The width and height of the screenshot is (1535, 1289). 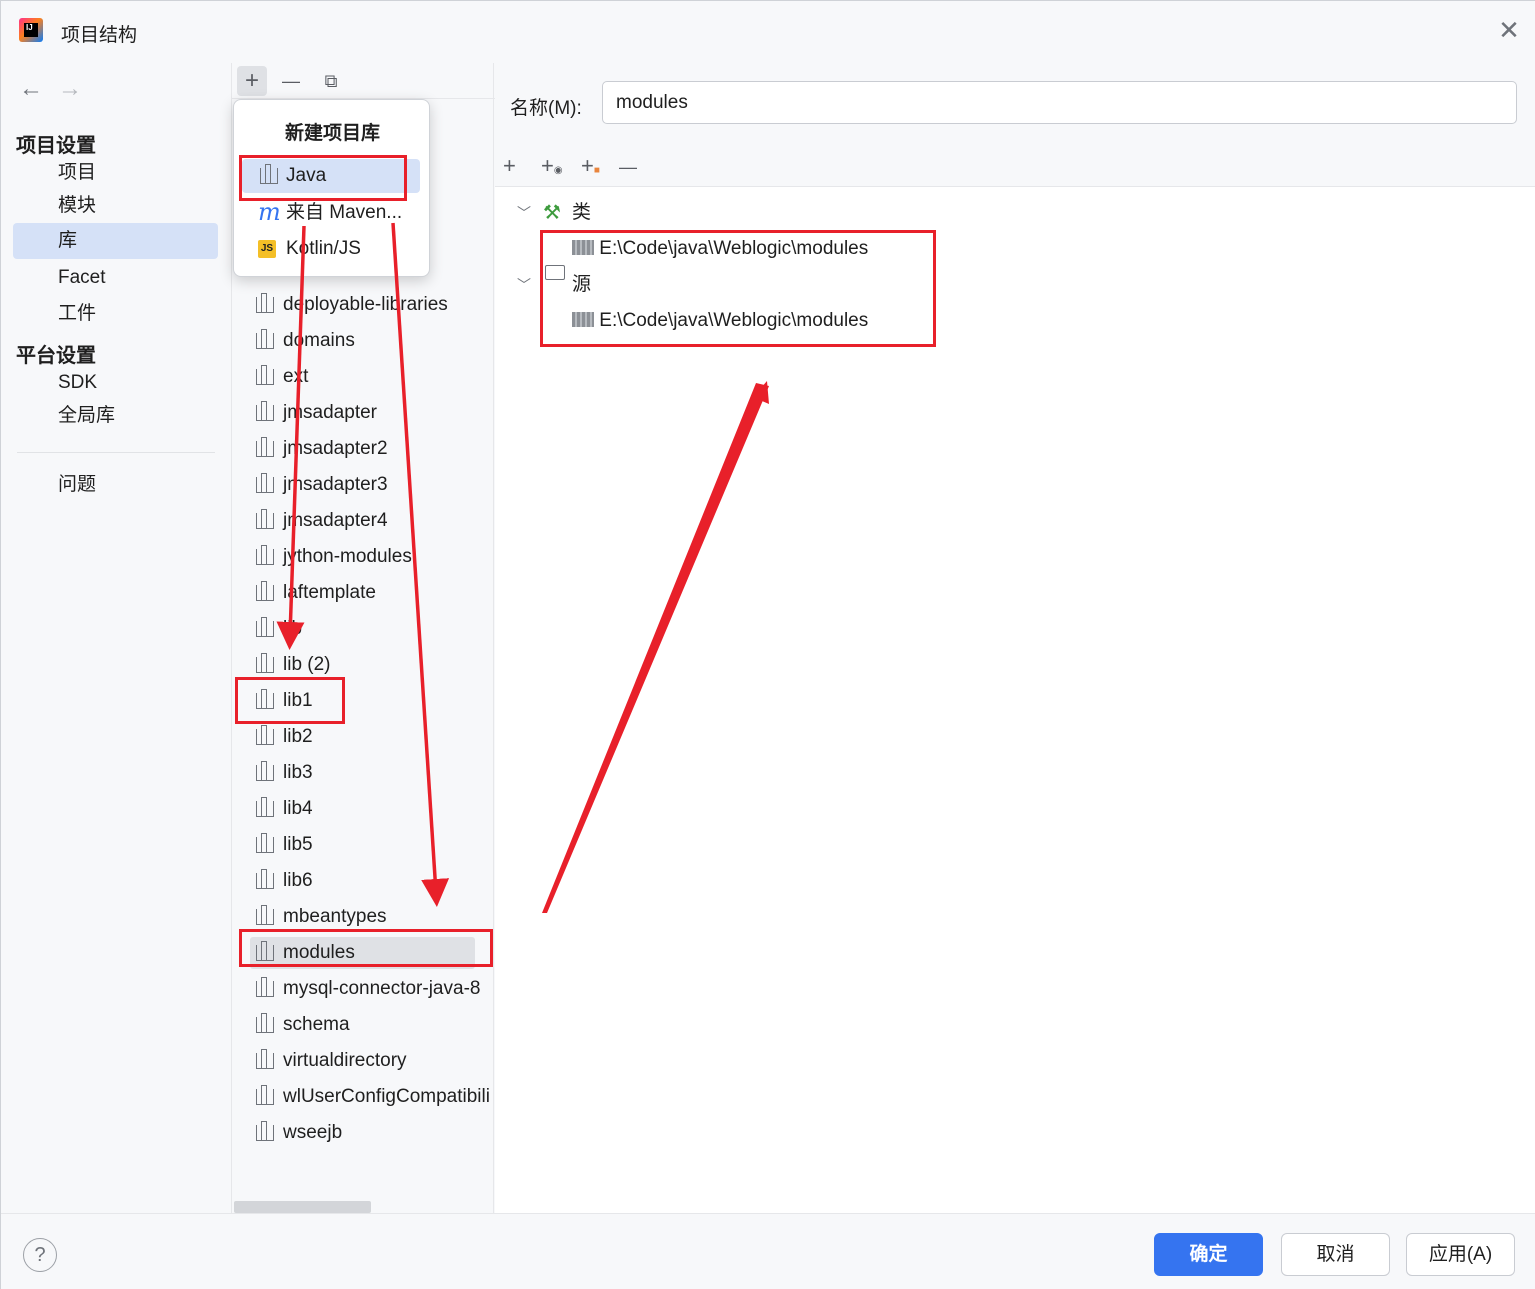 I want to click on library-list-item: lib2, so click(x=370, y=737).